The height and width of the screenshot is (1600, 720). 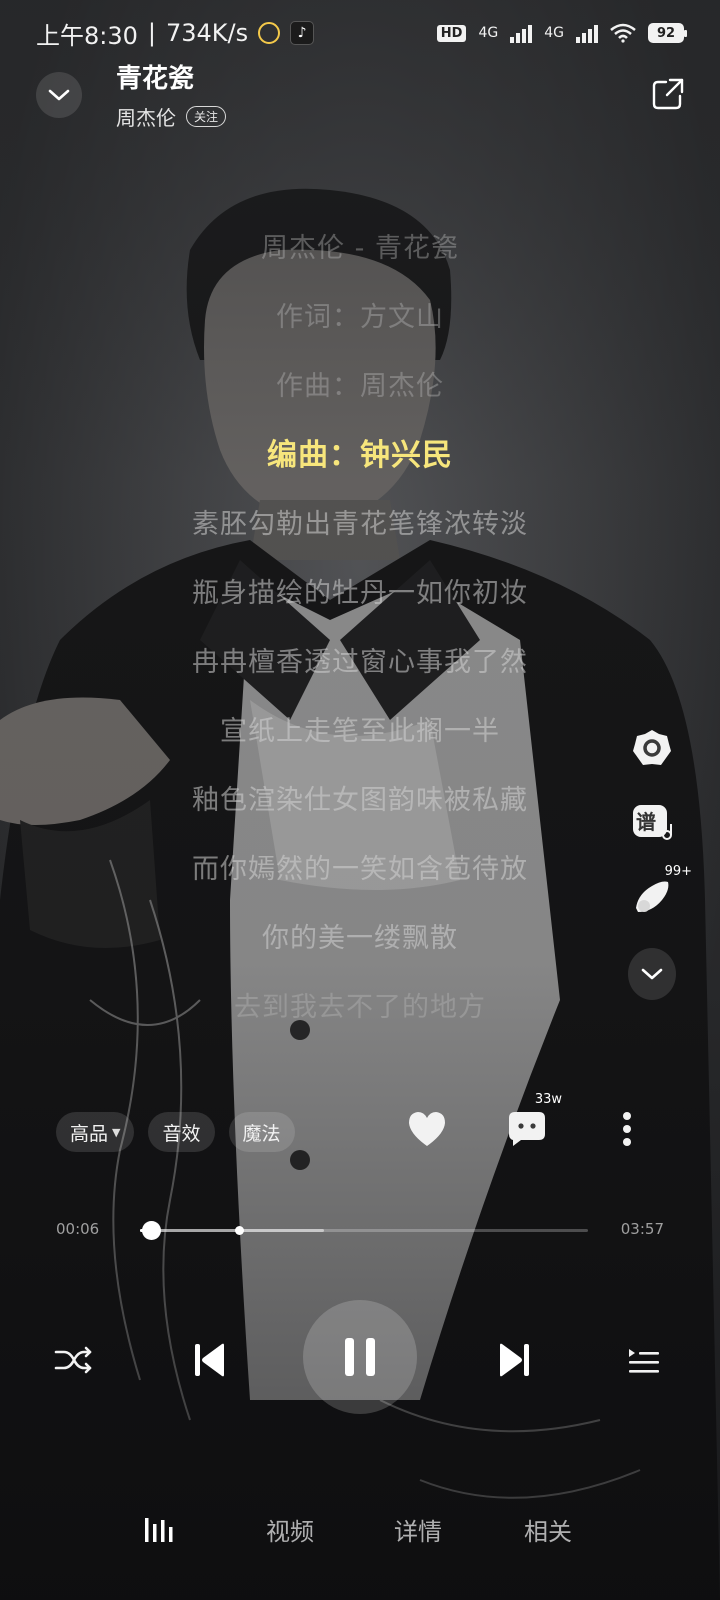 I want to click on lyric-line: 冉冉檀香透过窗心事我了然, so click(x=360, y=662).